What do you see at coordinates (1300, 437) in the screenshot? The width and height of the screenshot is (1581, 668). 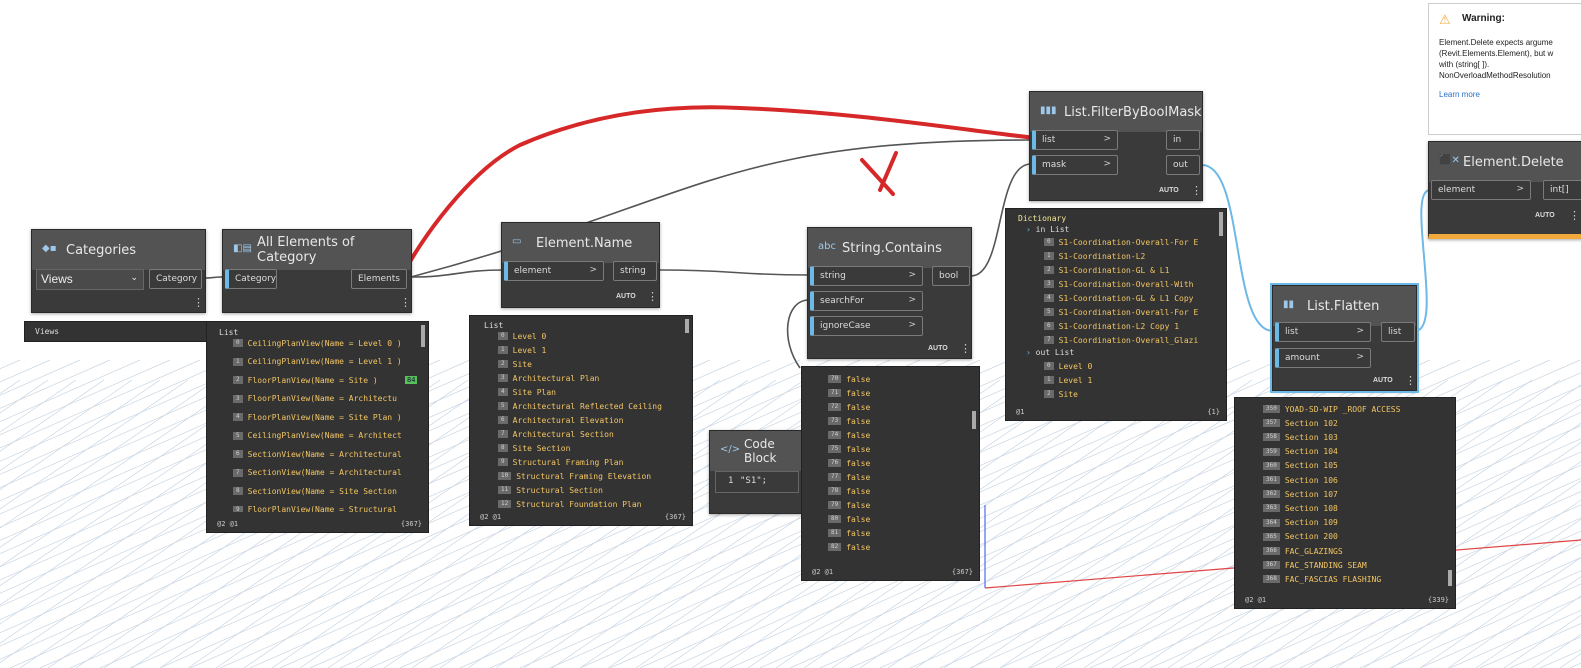 I see `list-item: 358 Section 103` at bounding box center [1300, 437].